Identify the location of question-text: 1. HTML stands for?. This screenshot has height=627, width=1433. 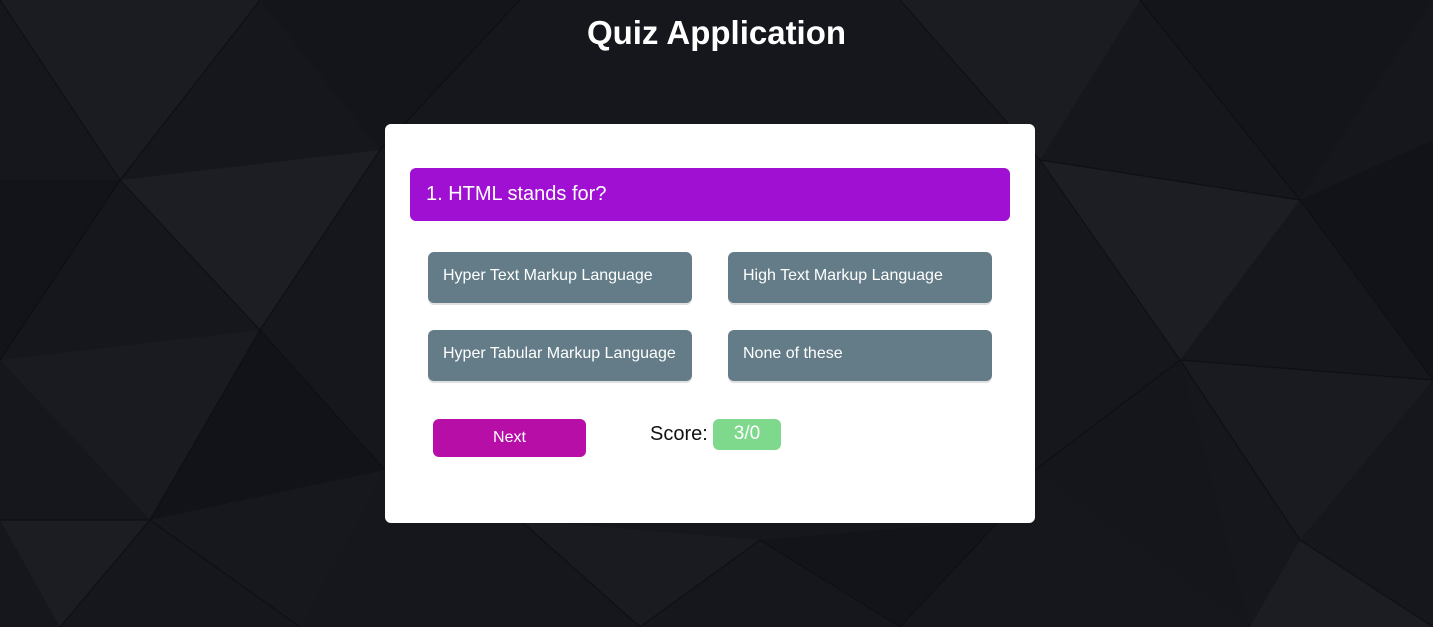
(710, 194).